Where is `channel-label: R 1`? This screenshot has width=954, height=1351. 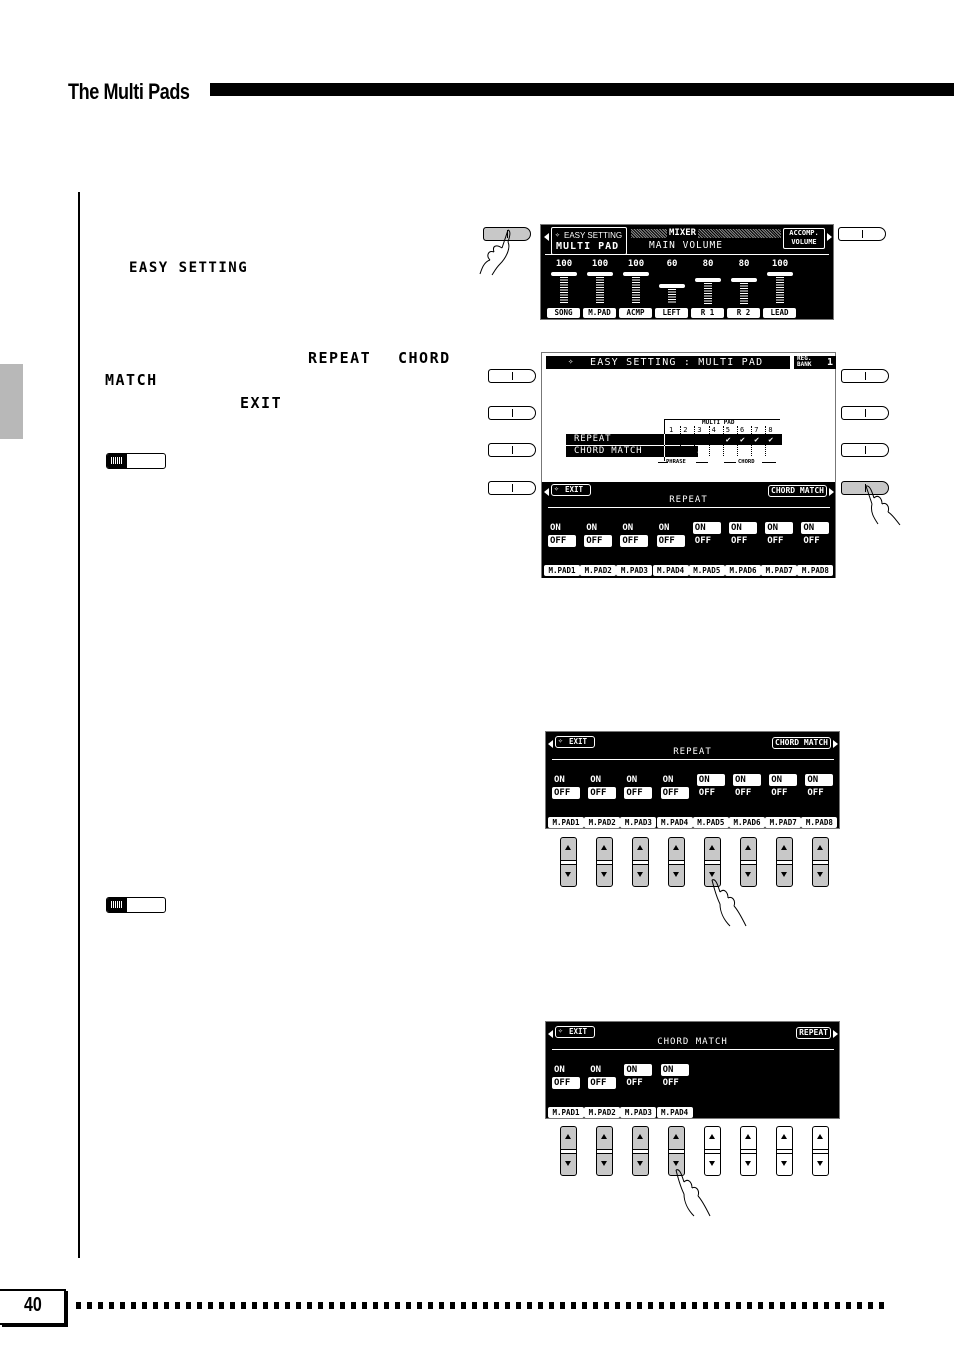
channel-label: R 1 is located at coordinates (707, 313).